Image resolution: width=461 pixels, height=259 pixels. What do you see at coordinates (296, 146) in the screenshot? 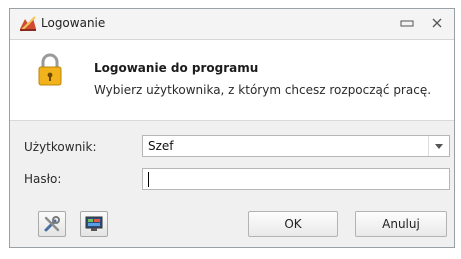
I see `user-select: Szef` at bounding box center [296, 146].